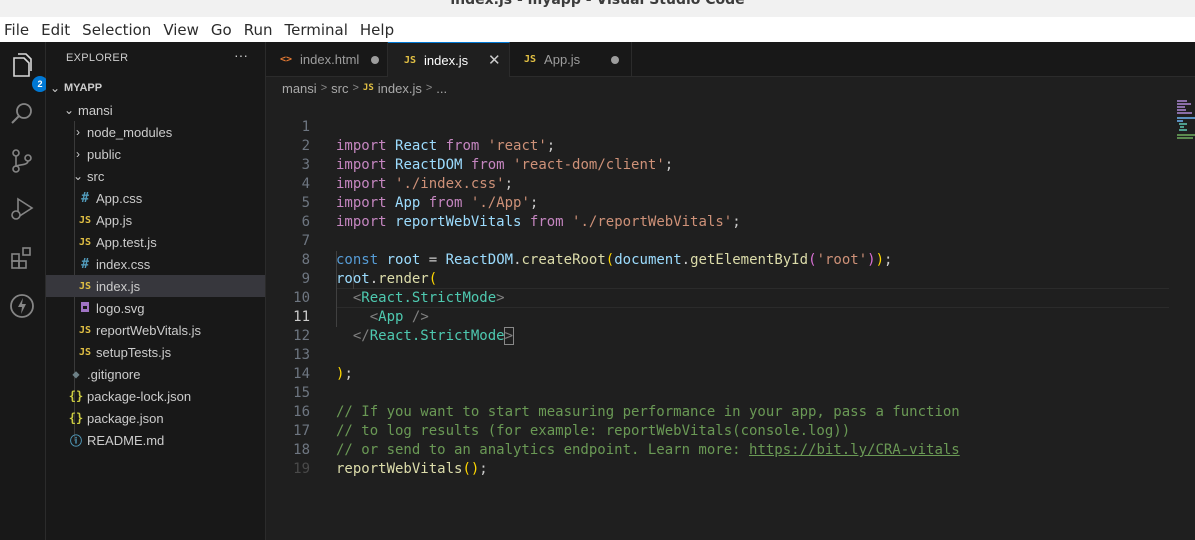 The height and width of the screenshot is (540, 1195). I want to click on title-bar: index.js - myapp - Visual Studio Code, so click(597, 8).